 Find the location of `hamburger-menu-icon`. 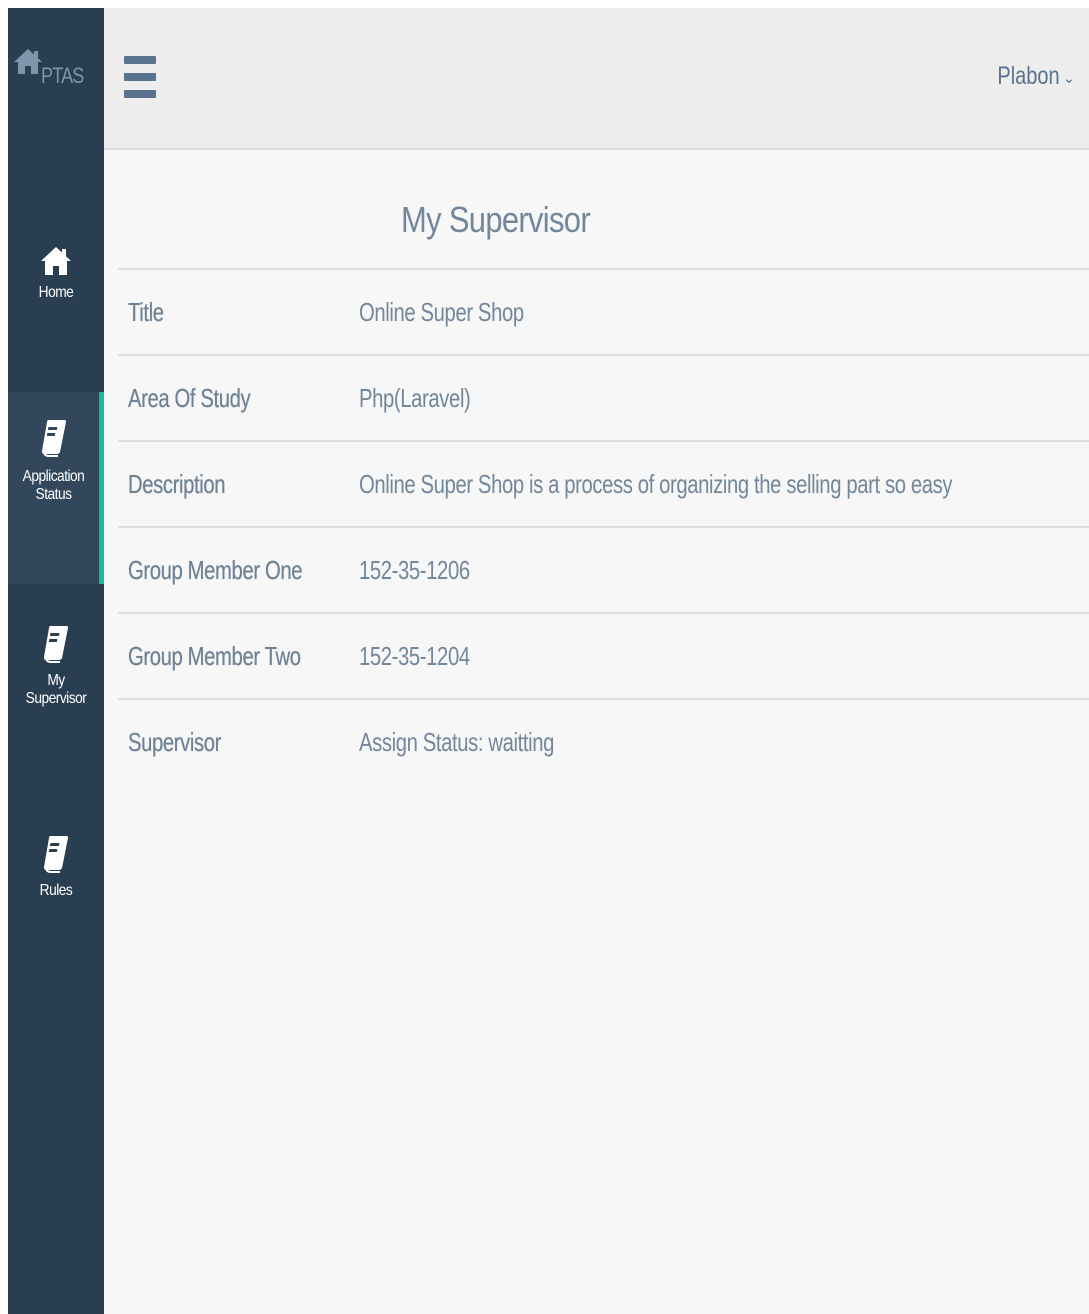

hamburger-menu-icon is located at coordinates (140, 77).